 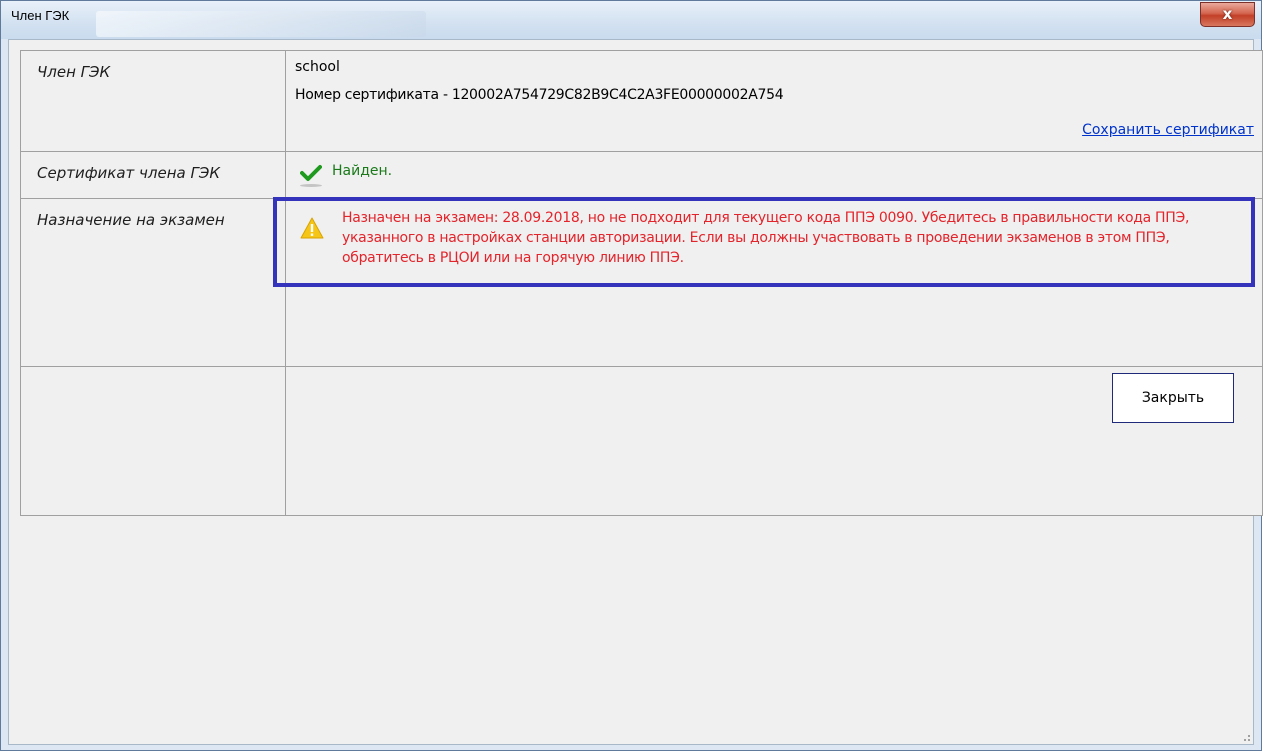 I want to click on label-cell: Назначение на экзамен, so click(x=153, y=282).